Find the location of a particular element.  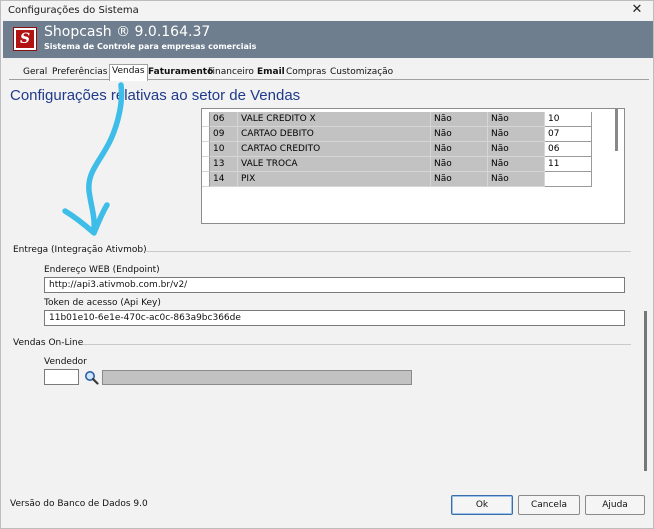

cell-col5: 11 is located at coordinates (568, 164).